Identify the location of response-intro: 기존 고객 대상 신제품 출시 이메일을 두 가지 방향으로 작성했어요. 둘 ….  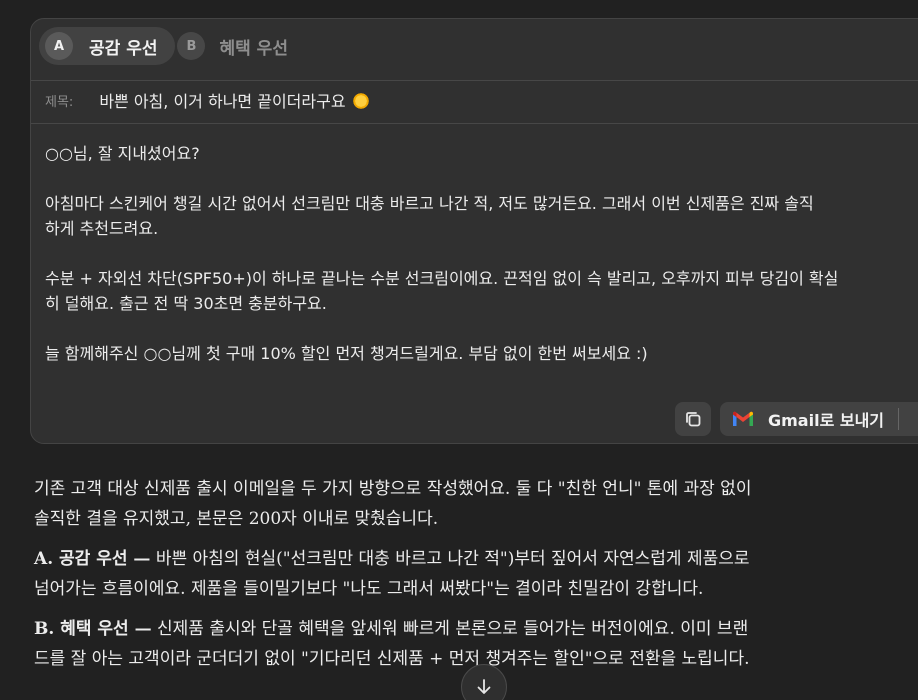
(474, 504).